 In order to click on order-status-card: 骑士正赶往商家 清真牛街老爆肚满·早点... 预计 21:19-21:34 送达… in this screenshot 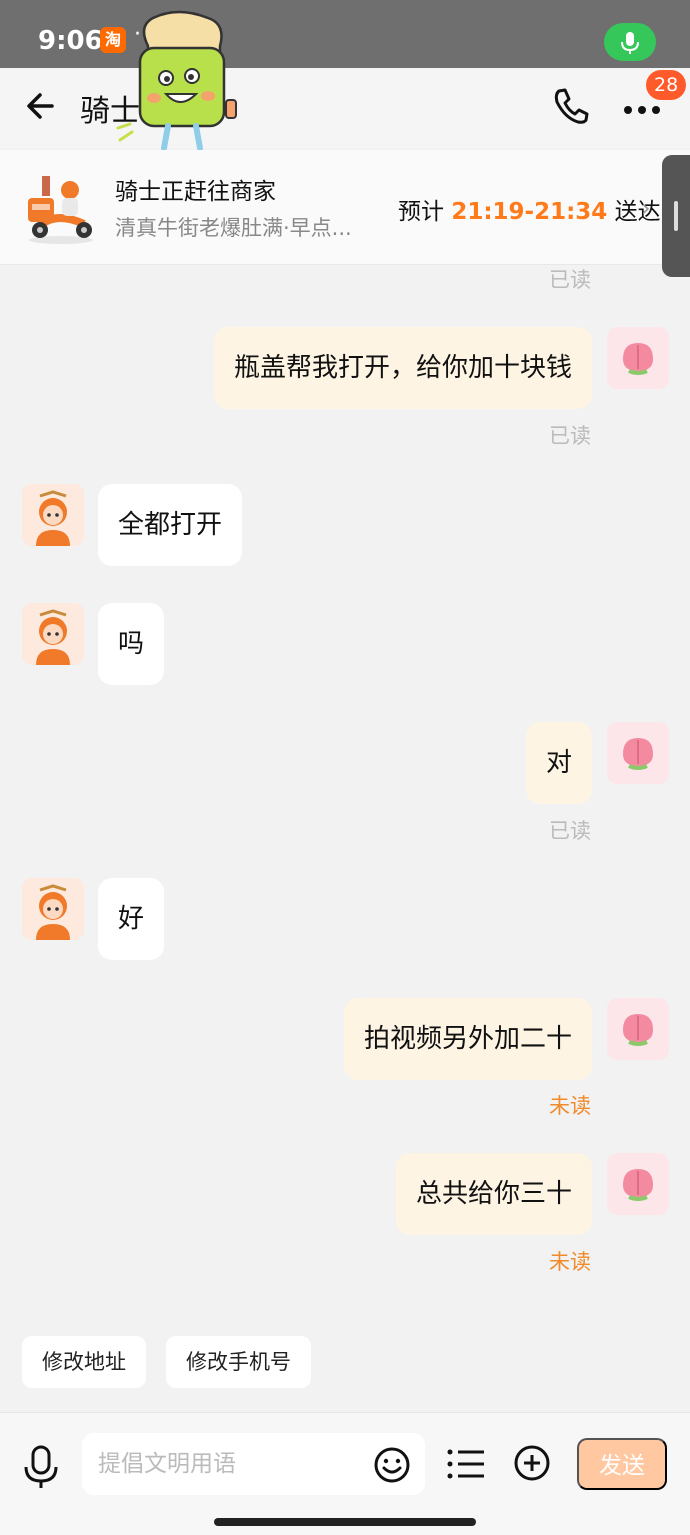, I will do `click(345, 207)`.